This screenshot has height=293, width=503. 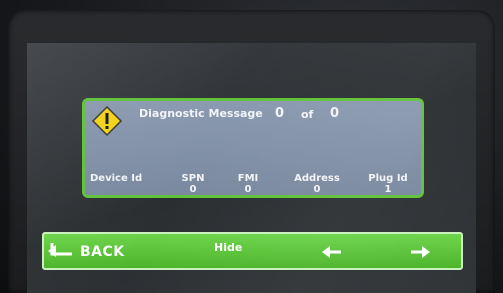 What do you see at coordinates (228, 247) in the screenshot?
I see `hide-button: Hide` at bounding box center [228, 247].